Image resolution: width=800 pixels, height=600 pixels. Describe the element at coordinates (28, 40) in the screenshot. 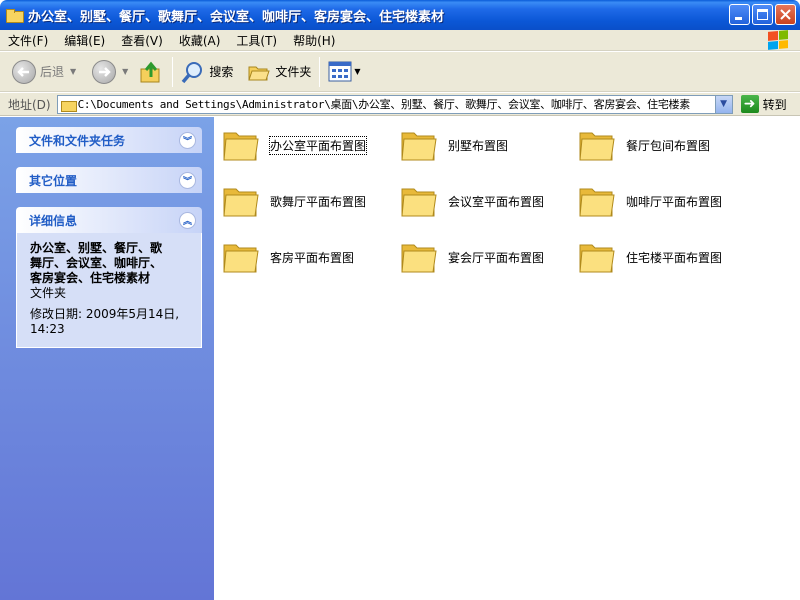

I see `menu-file: 文件(F)` at that location.